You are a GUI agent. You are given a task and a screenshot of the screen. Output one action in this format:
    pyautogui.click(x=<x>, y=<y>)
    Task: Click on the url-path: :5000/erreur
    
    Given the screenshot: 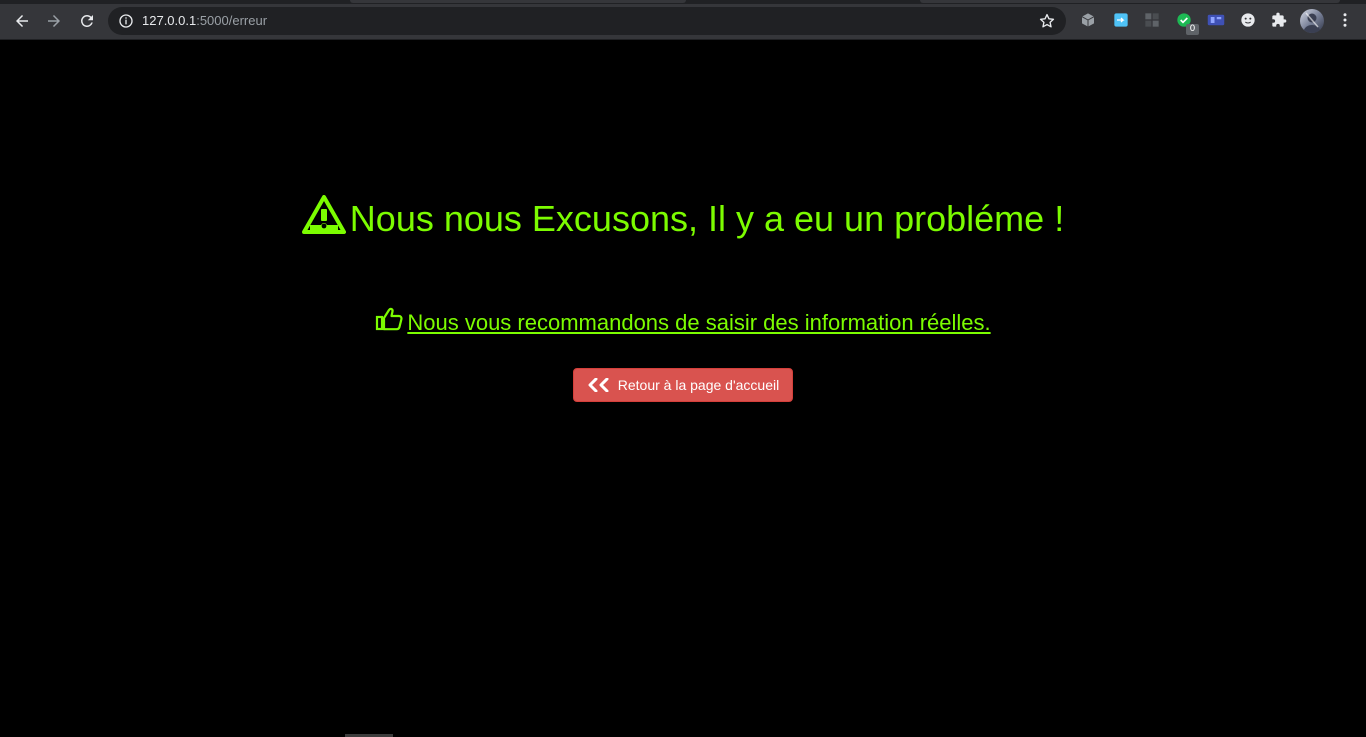 What is the action you would take?
    pyautogui.click(x=232, y=20)
    